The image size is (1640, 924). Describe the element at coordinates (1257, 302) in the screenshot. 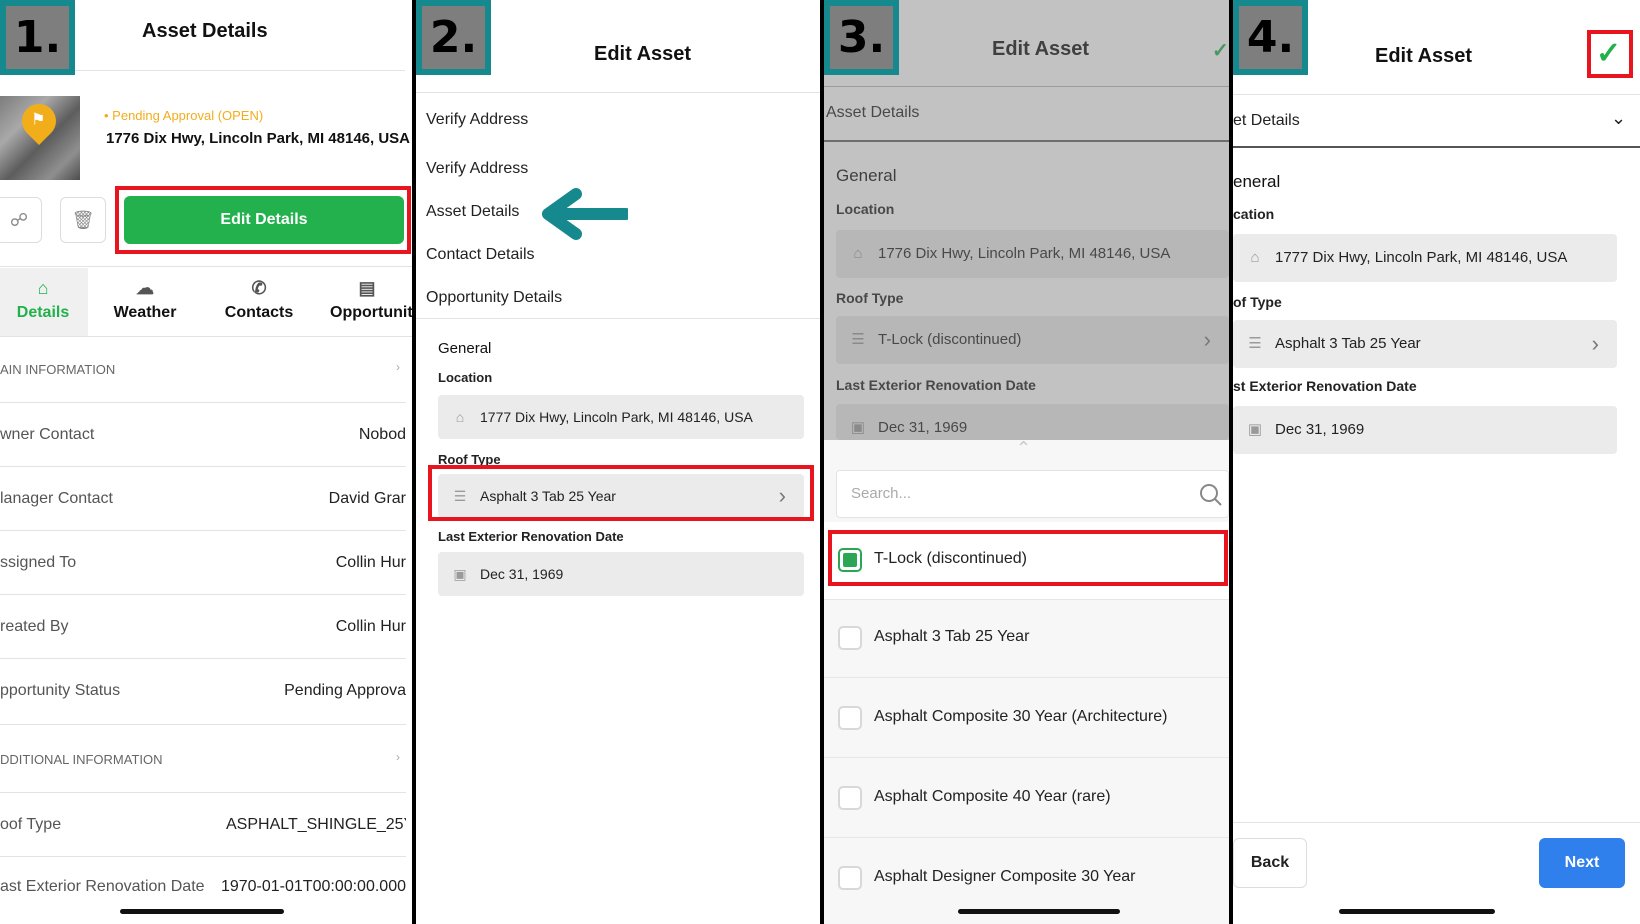

I see `roof-type-label: of Type` at that location.